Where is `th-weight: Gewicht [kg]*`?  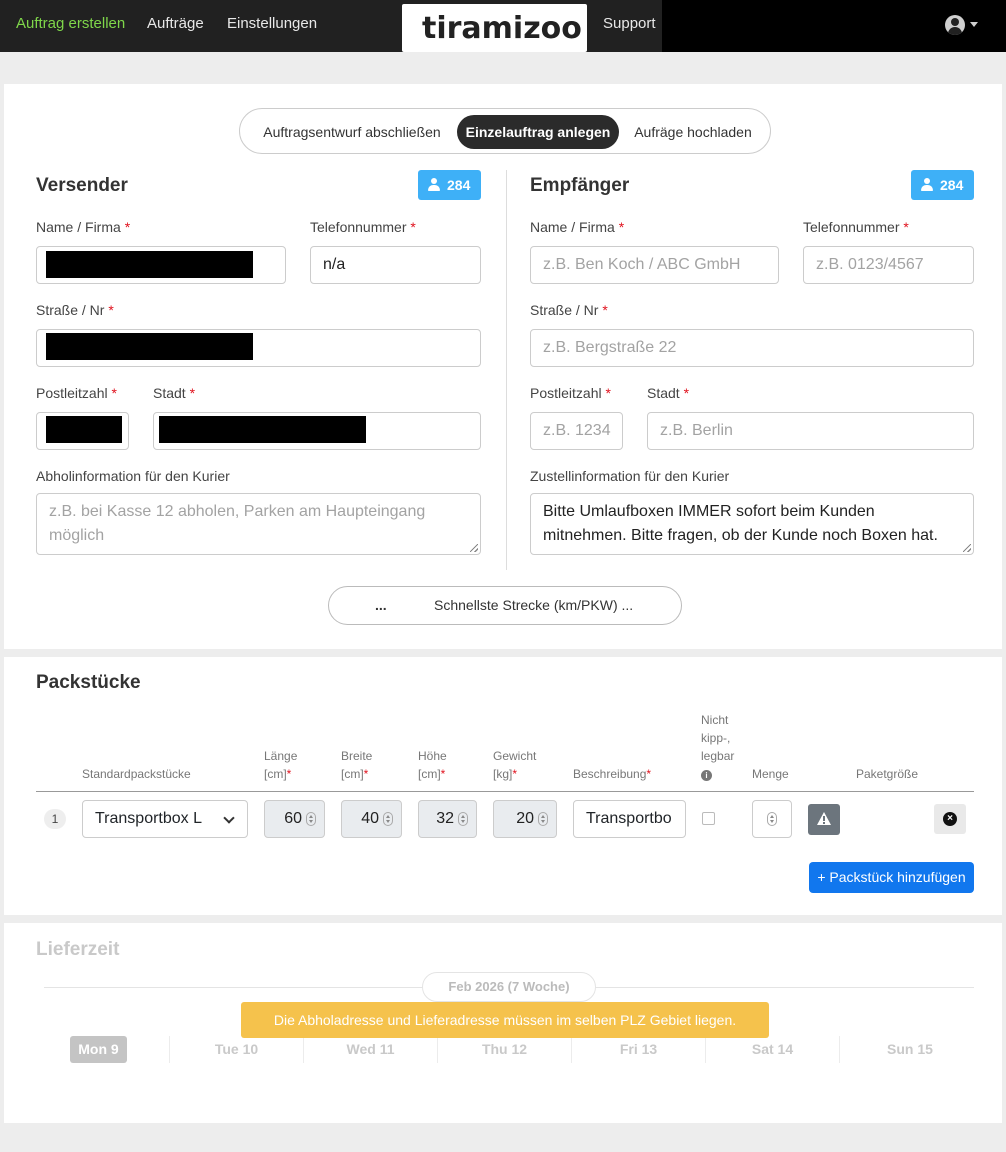
th-weight: Gewicht [kg]* is located at coordinates (515, 765).